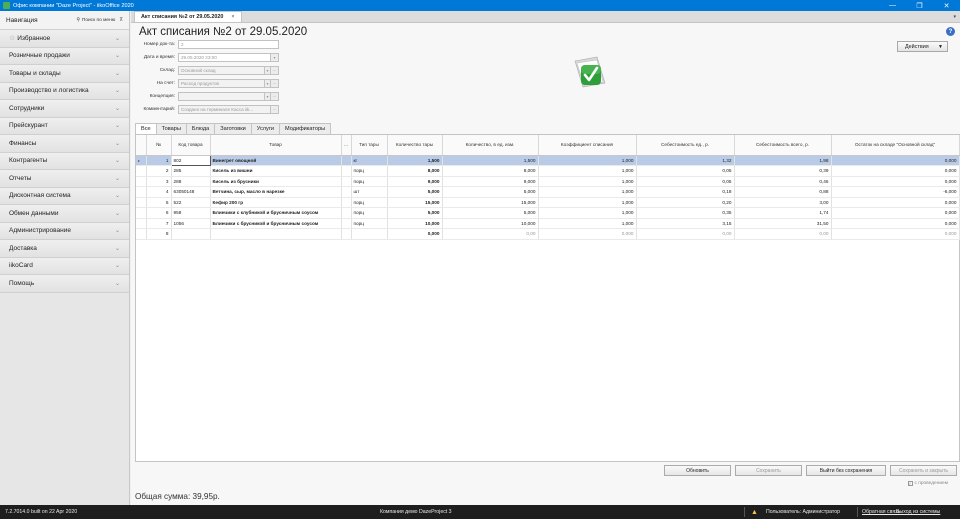 Image resolution: width=960 pixels, height=519 pixels. What do you see at coordinates (415, 160) in the screenshot?
I see `pack-quantity: 1,500` at bounding box center [415, 160].